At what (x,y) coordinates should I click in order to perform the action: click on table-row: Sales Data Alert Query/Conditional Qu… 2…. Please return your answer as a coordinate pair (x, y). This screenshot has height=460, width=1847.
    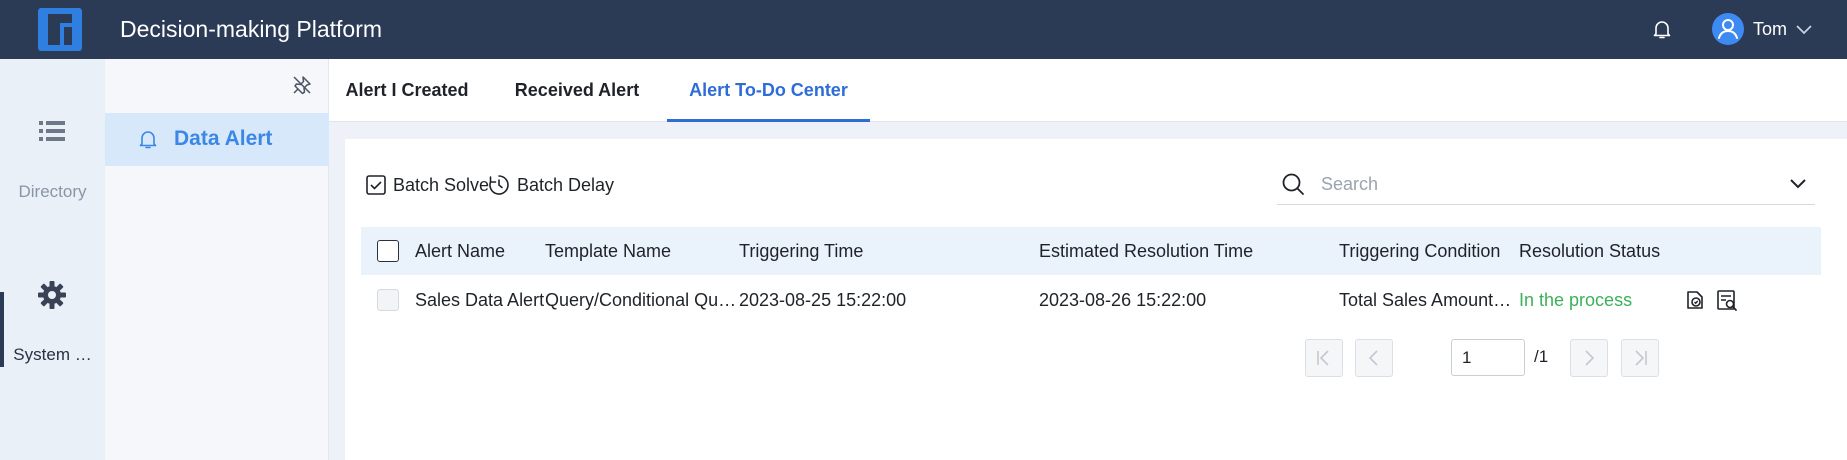
    Looking at the image, I should click on (1091, 300).